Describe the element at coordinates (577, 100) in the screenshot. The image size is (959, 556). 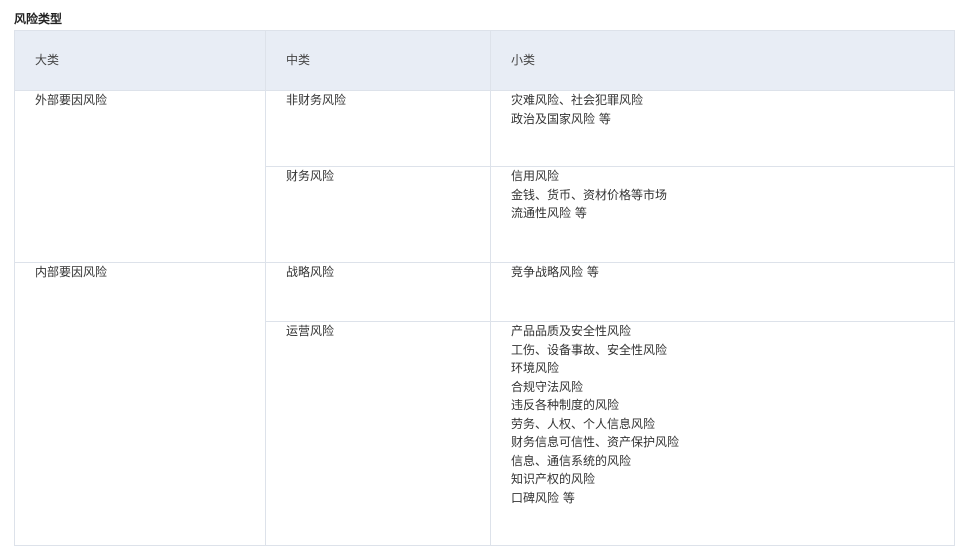
I see `minor-category-item: 灾难风险、社会犯罪风险` at that location.